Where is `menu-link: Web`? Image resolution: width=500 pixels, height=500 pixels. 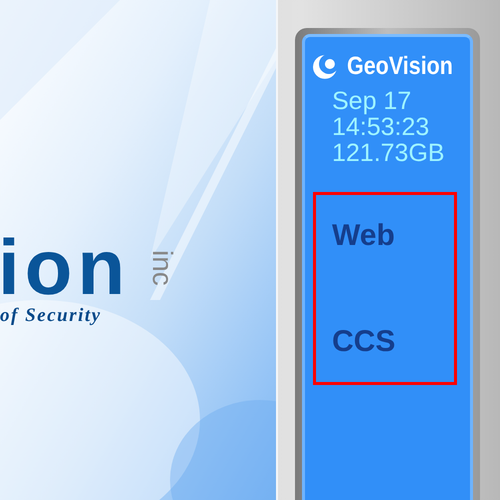 menu-link: Web is located at coordinates (363, 236).